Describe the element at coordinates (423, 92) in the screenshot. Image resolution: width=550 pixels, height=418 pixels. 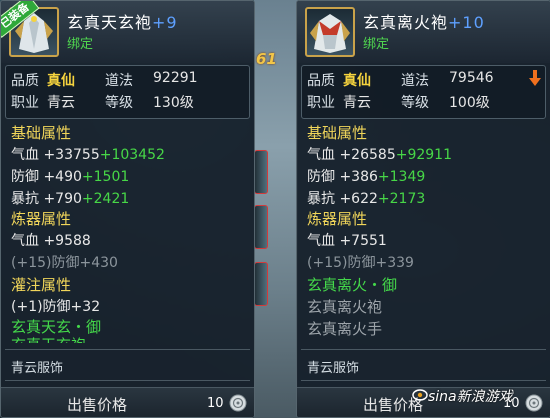
I see `item-info-box: 品质 真仙 道法 79546 职业 青云 等级 100级` at that location.